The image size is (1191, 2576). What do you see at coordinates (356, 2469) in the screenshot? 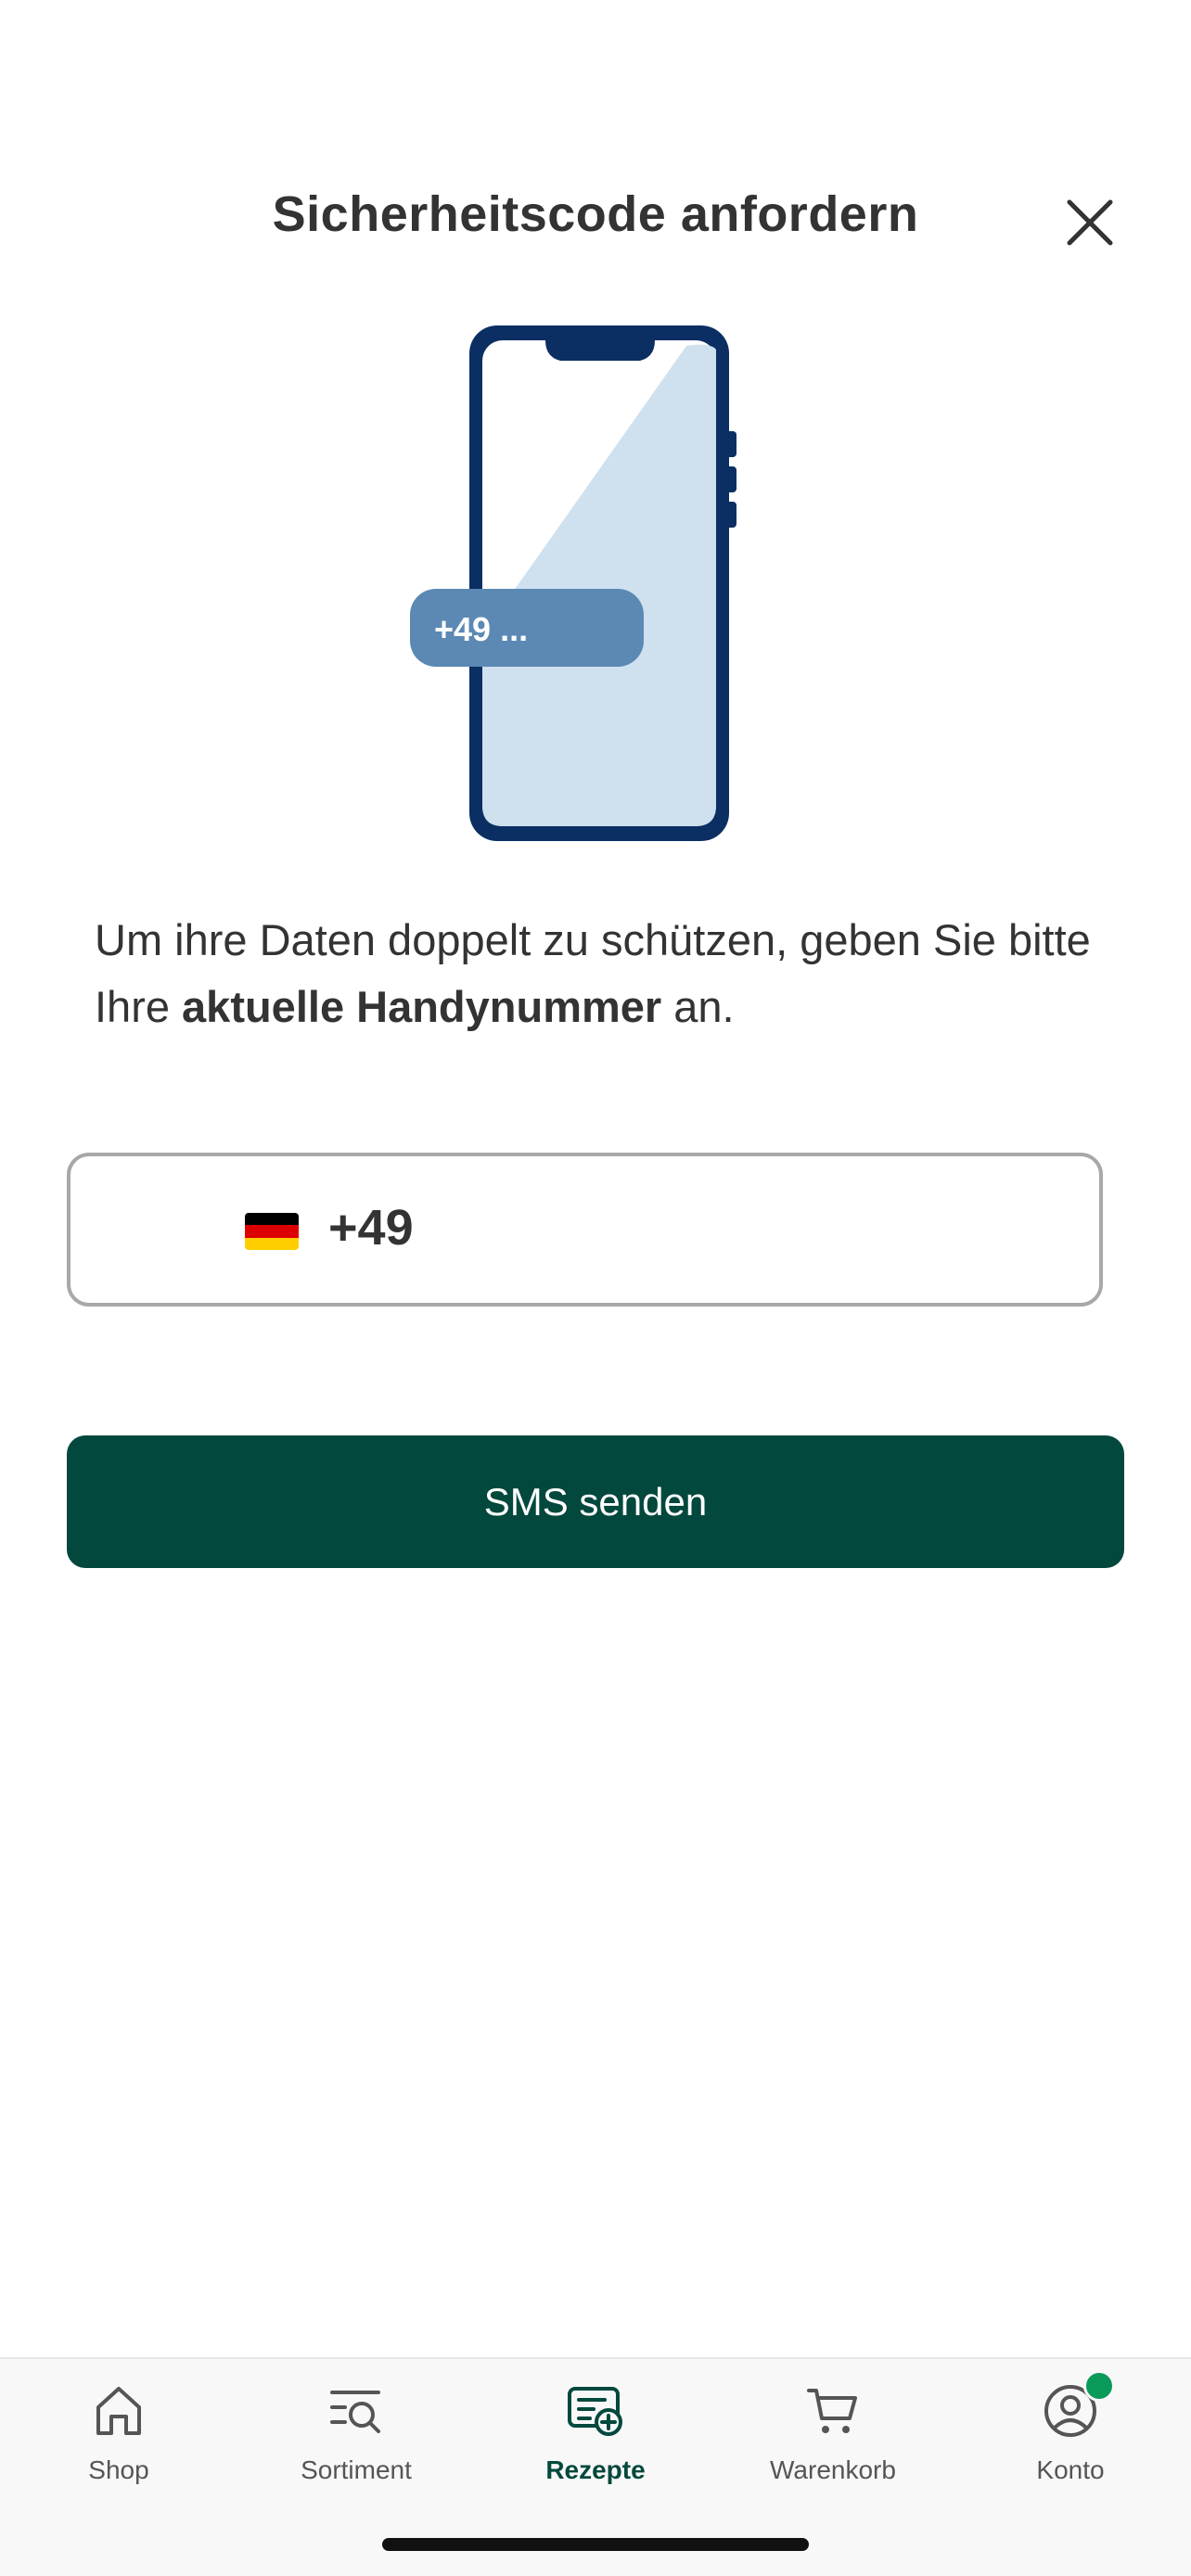
I see `tab-label: Sortiment` at bounding box center [356, 2469].